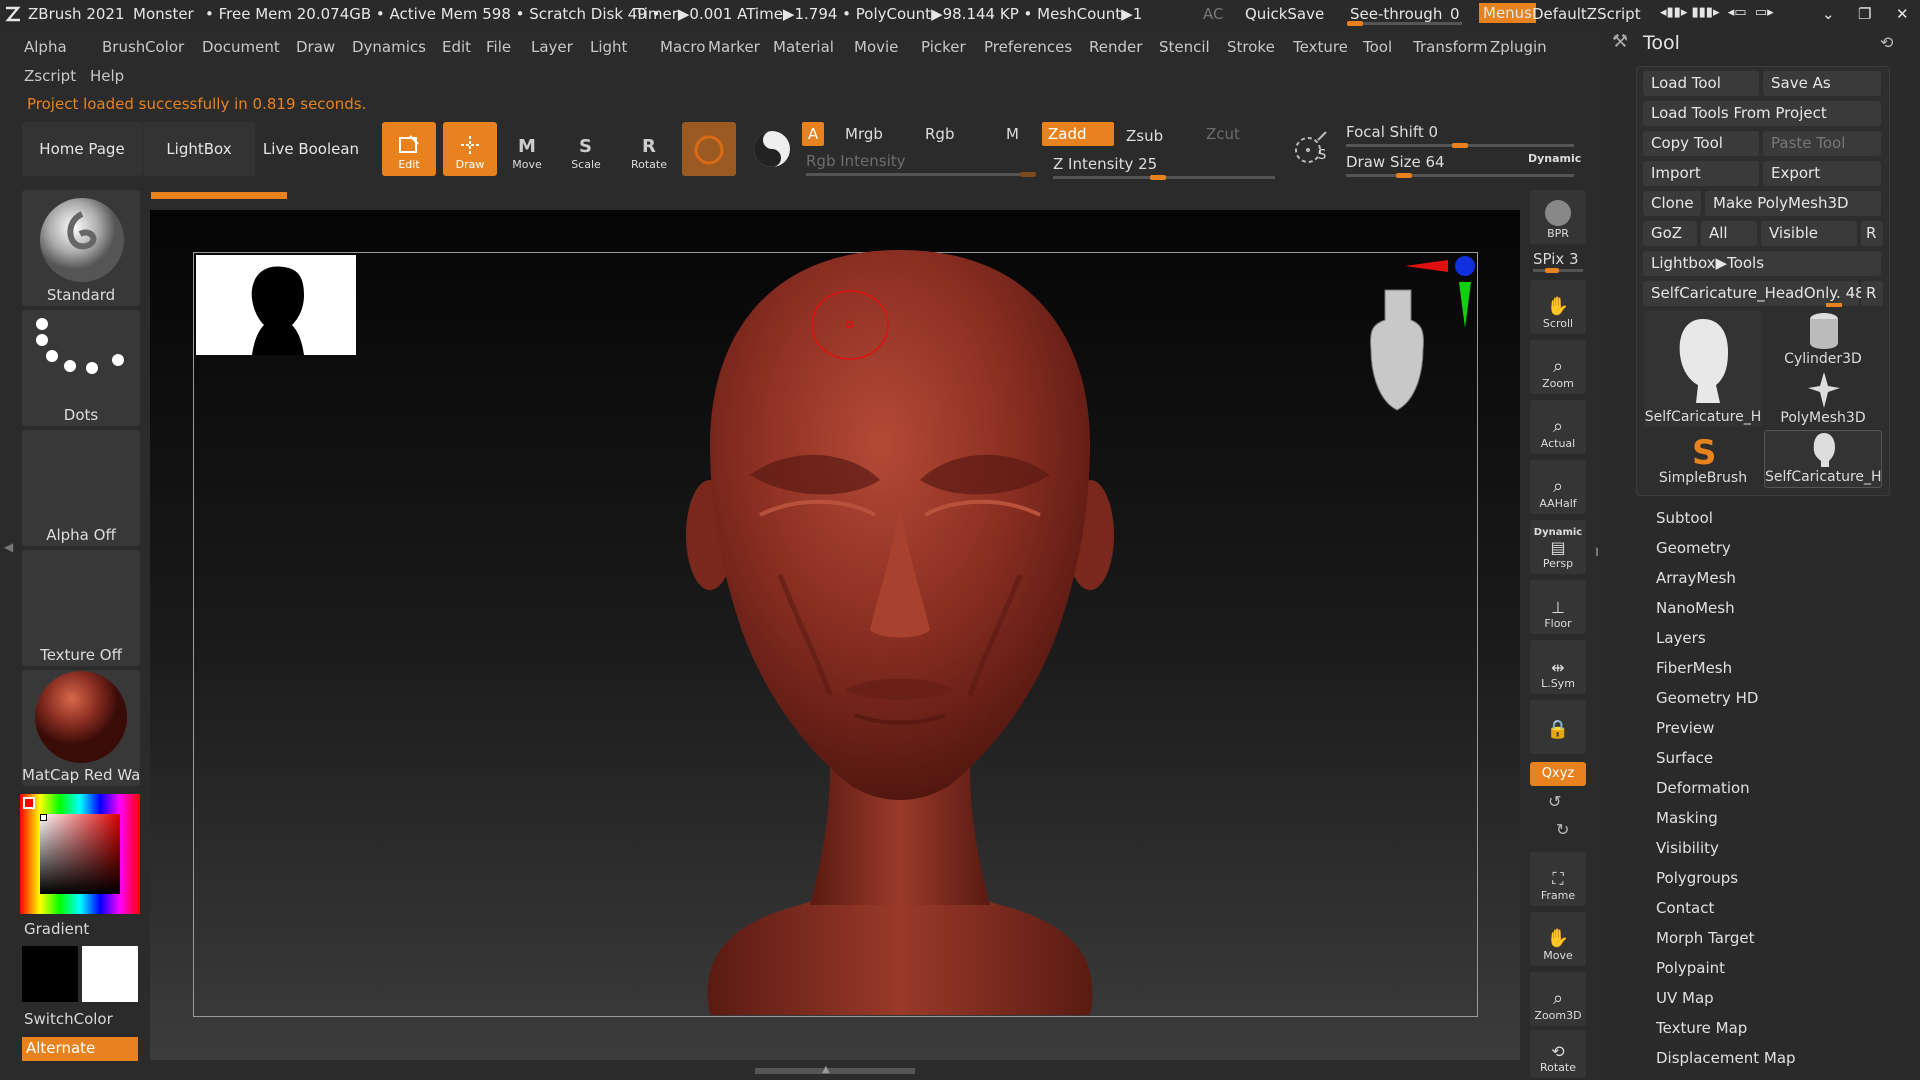 The height and width of the screenshot is (1080, 1920). Describe the element at coordinates (1685, 998) in the screenshot. I see `subpalette-uv-map: UV Map` at that location.